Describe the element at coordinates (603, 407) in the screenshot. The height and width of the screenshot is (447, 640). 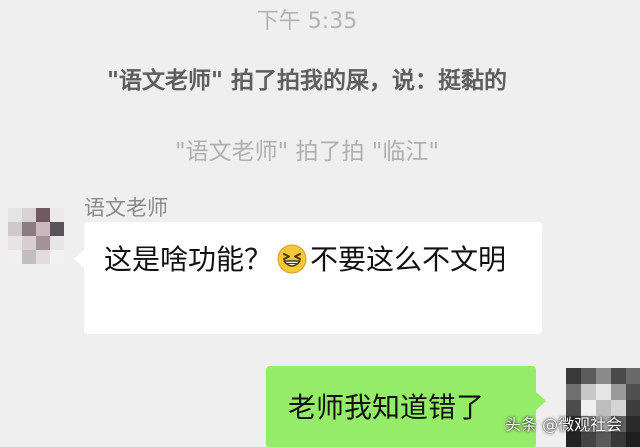
I see `self-avatar` at that location.